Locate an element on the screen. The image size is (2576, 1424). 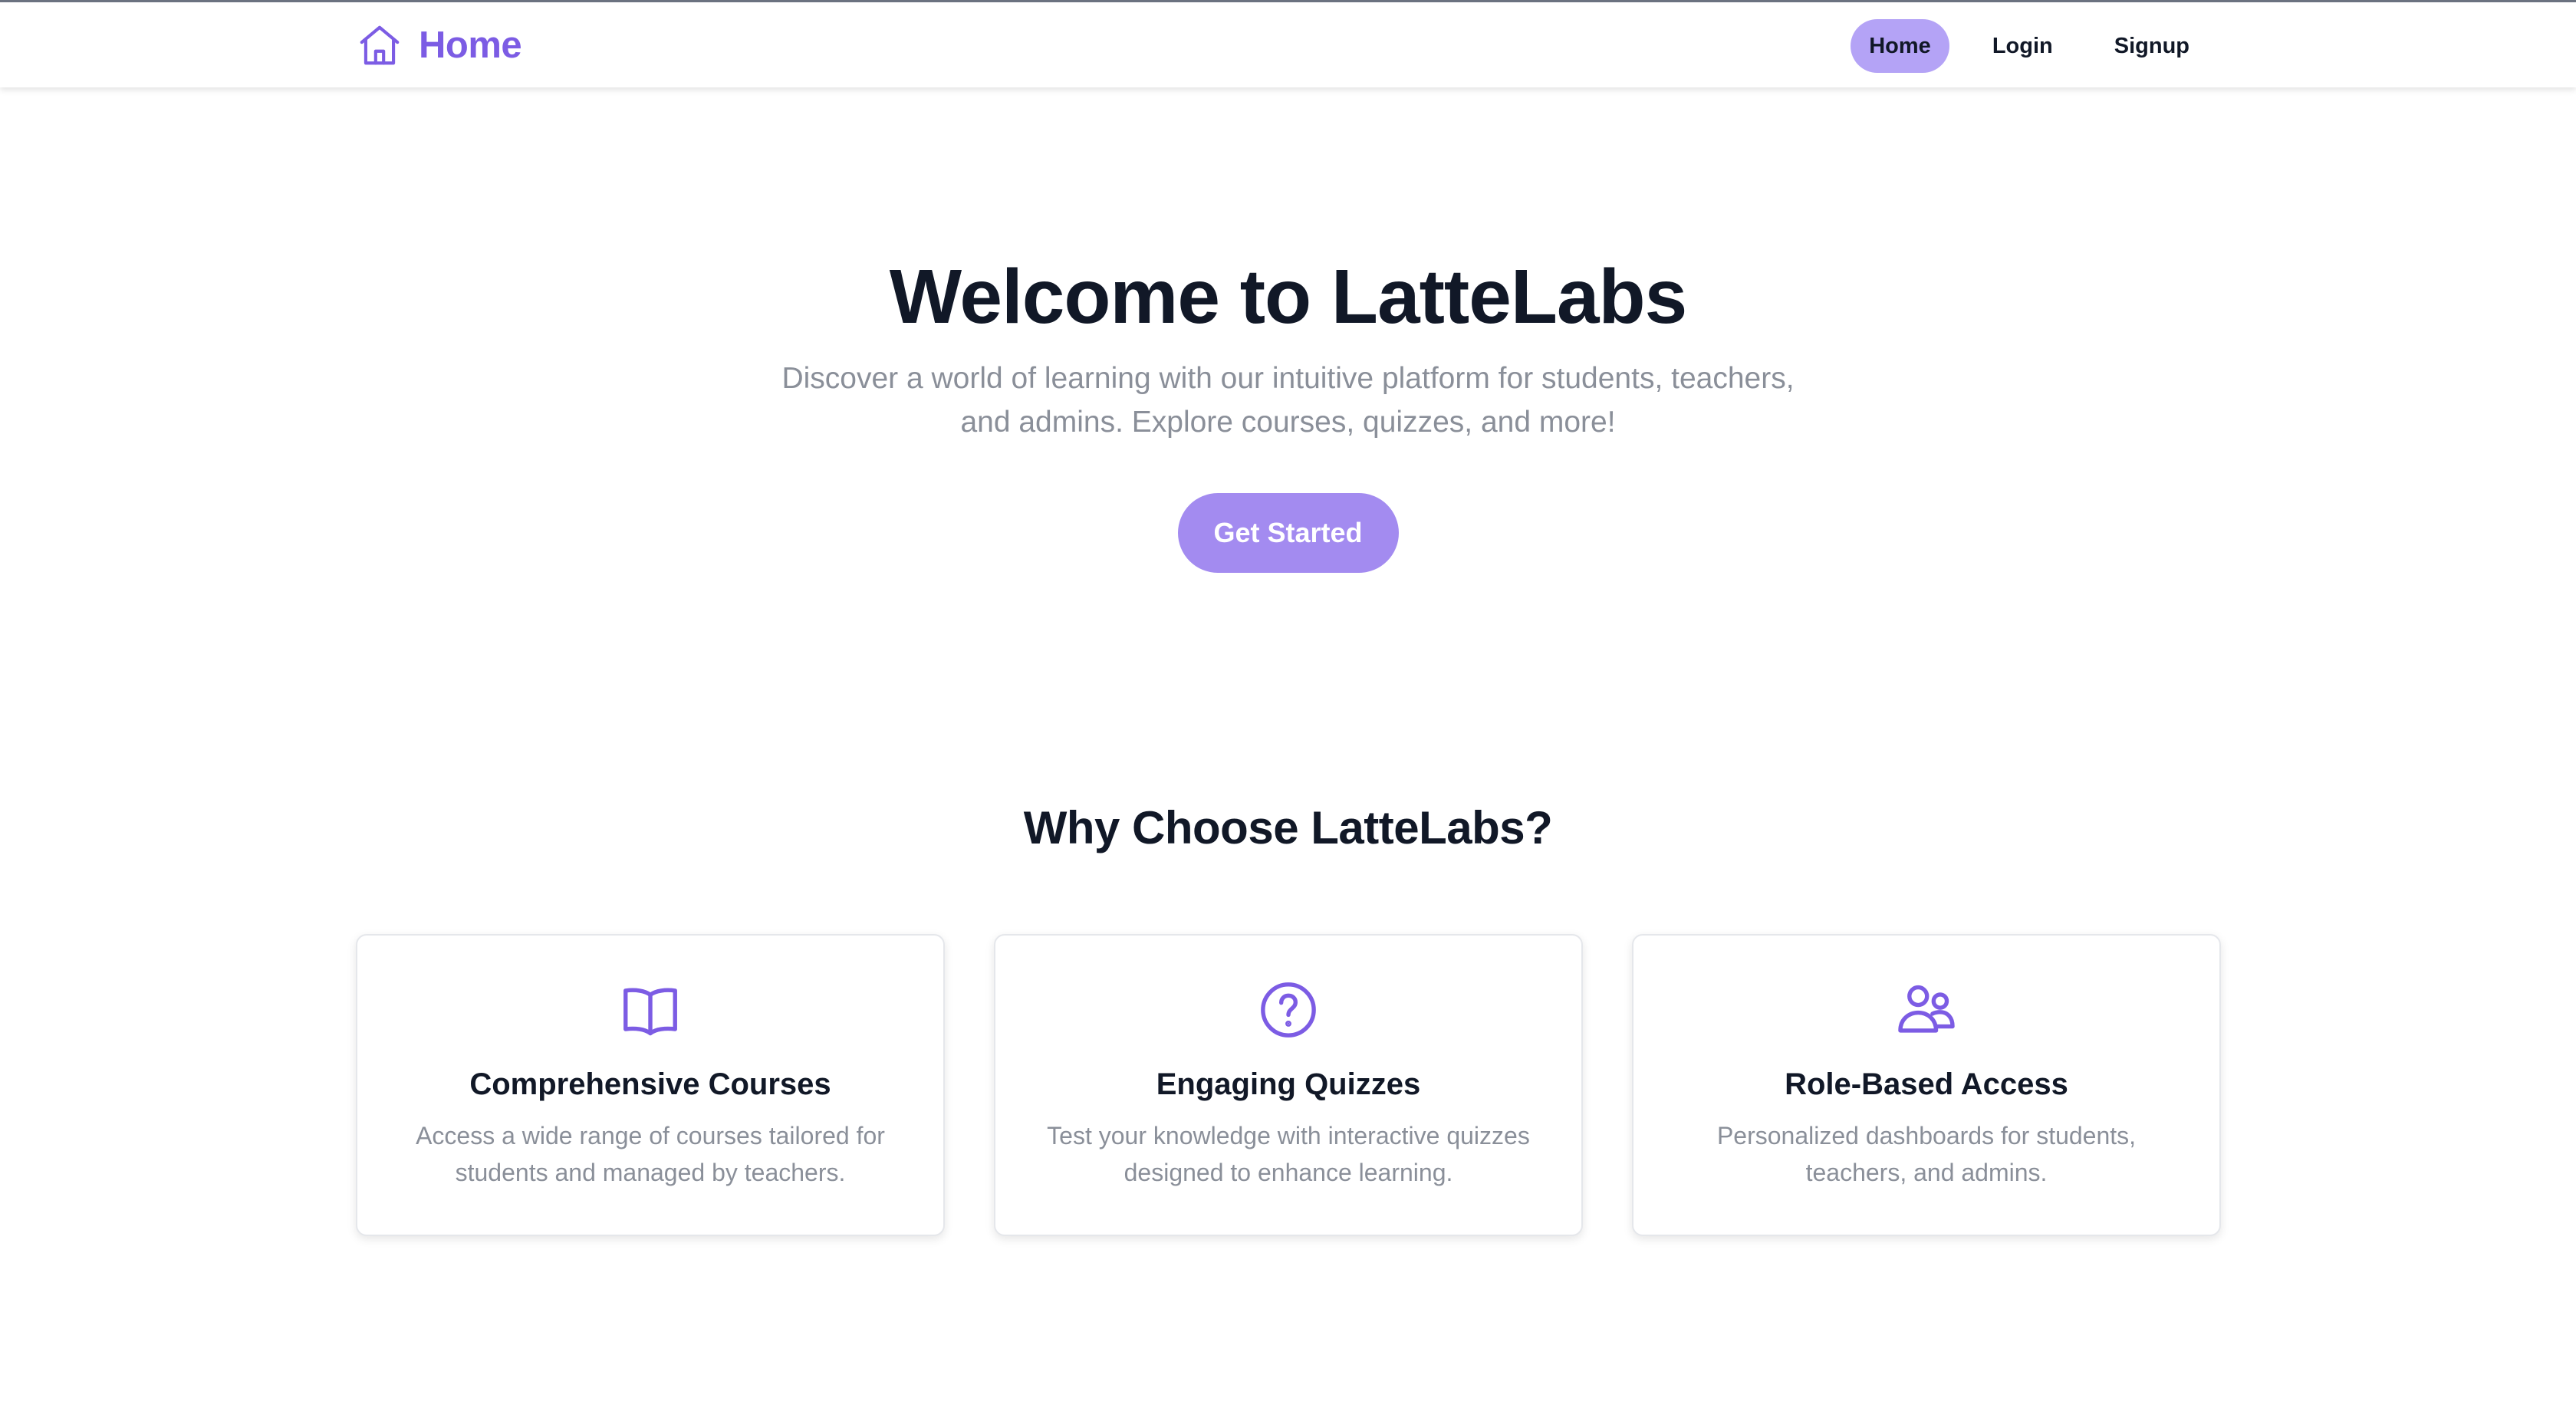
feature-card-title: Engaging Quizzes is located at coordinates (1288, 1084).